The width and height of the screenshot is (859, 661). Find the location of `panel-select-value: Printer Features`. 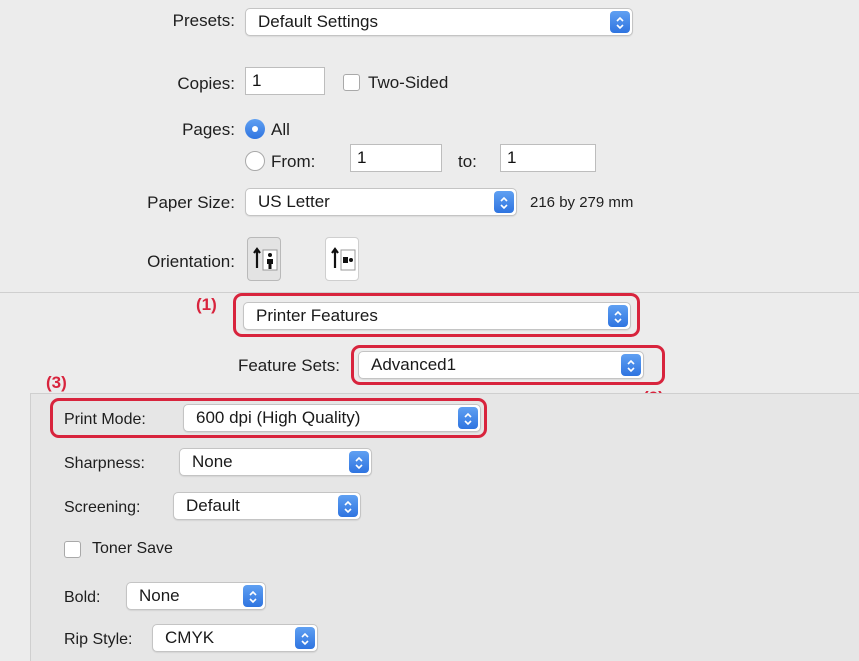

panel-select-value: Printer Features is located at coordinates (317, 315).